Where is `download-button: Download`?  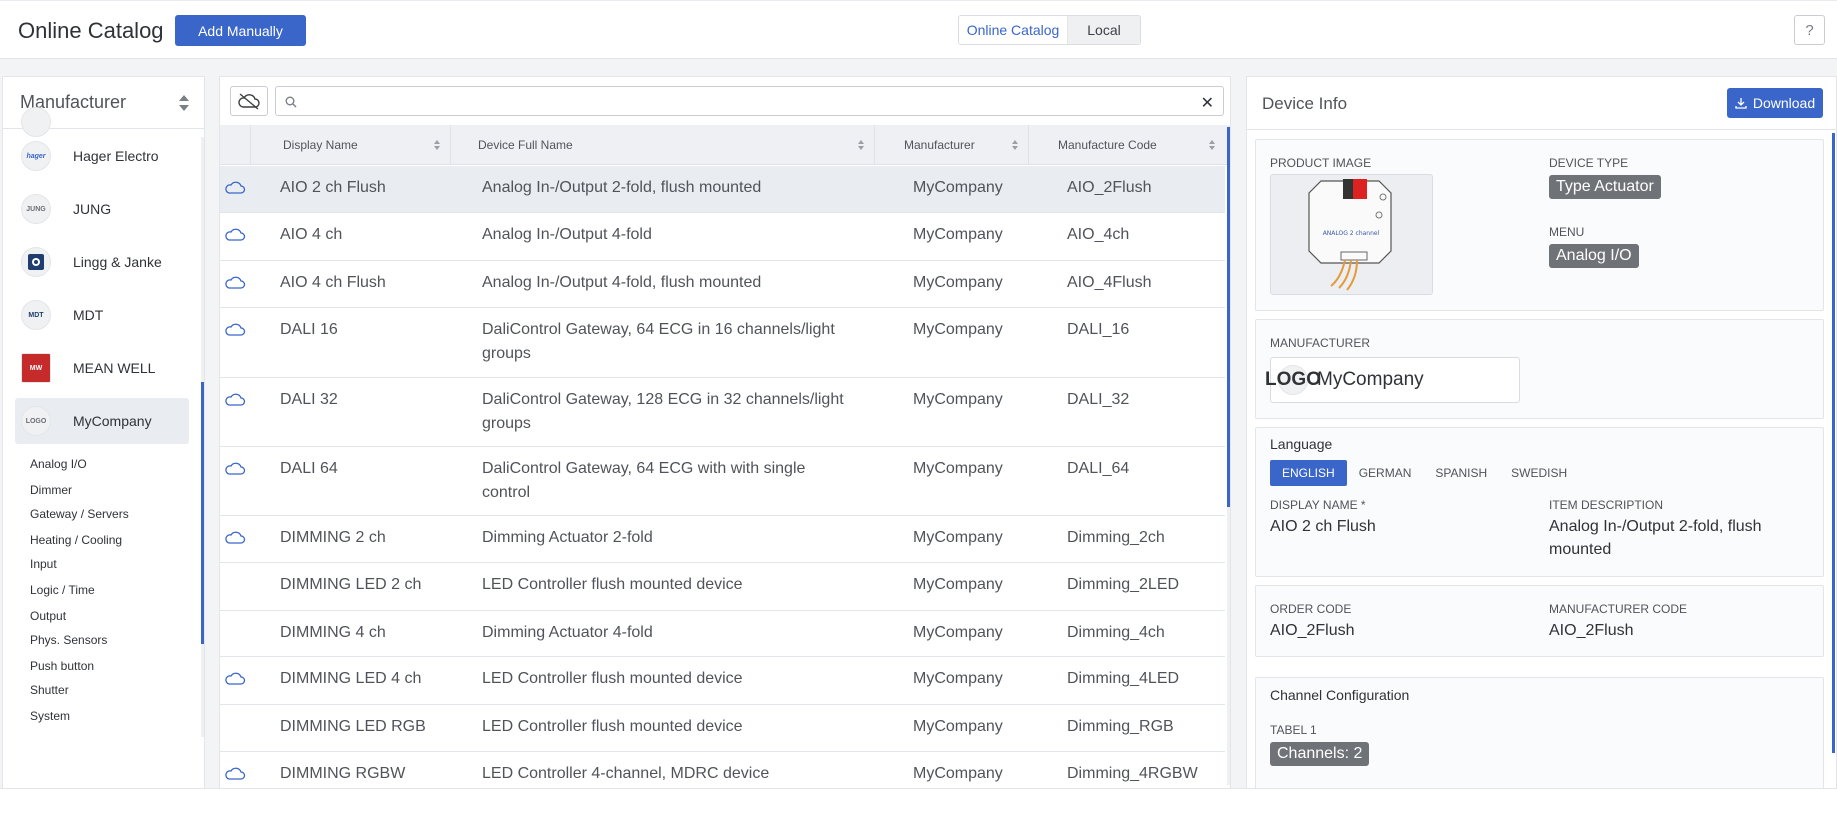 download-button: Download is located at coordinates (1775, 103).